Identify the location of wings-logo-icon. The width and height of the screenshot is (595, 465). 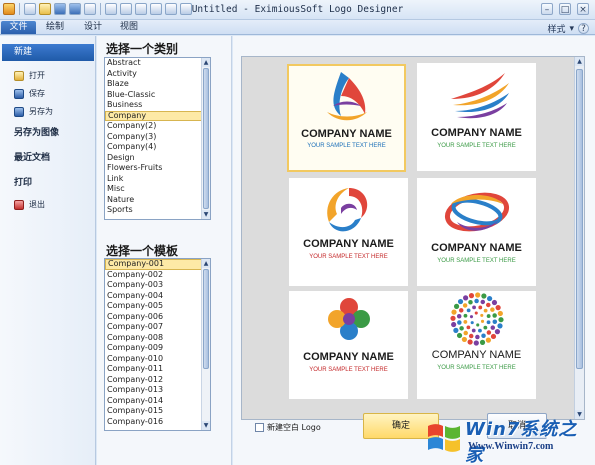
(480, 96).